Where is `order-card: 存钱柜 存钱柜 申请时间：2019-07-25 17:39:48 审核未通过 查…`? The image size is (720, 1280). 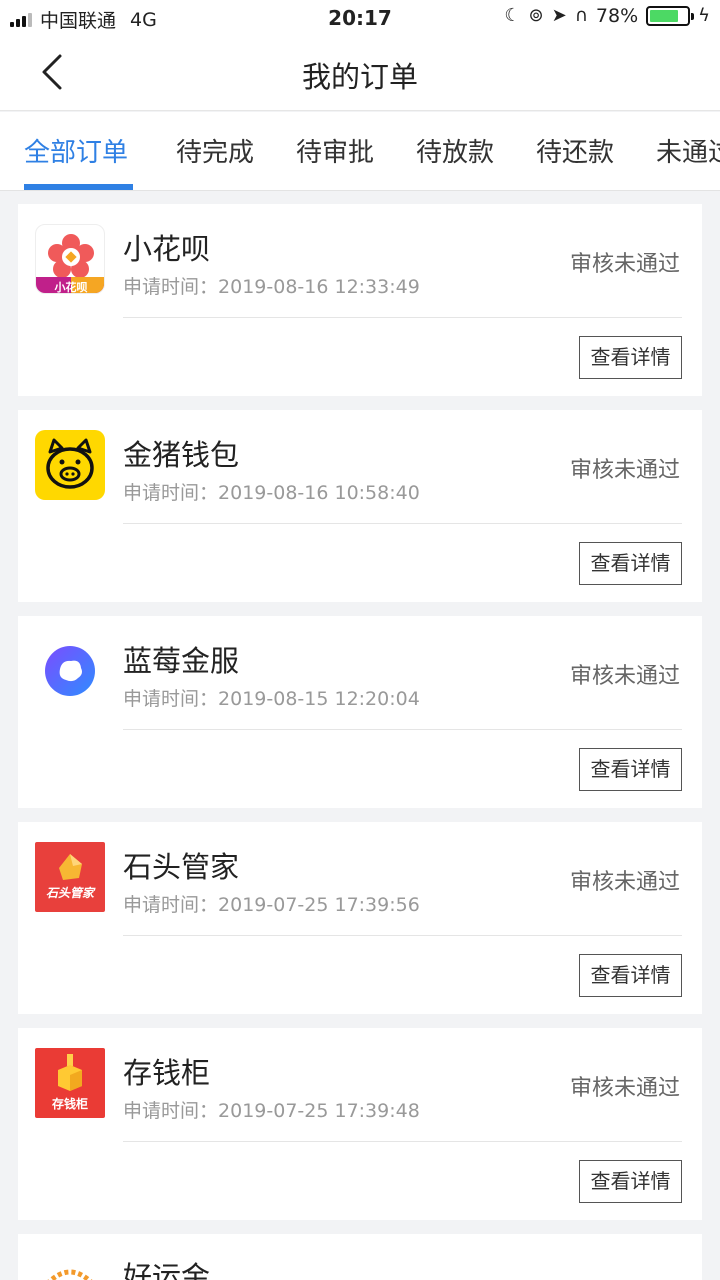 order-card: 存钱柜 存钱柜 申请时间：2019-07-25 17:39:48 审核未通过 查… is located at coordinates (360, 1124).